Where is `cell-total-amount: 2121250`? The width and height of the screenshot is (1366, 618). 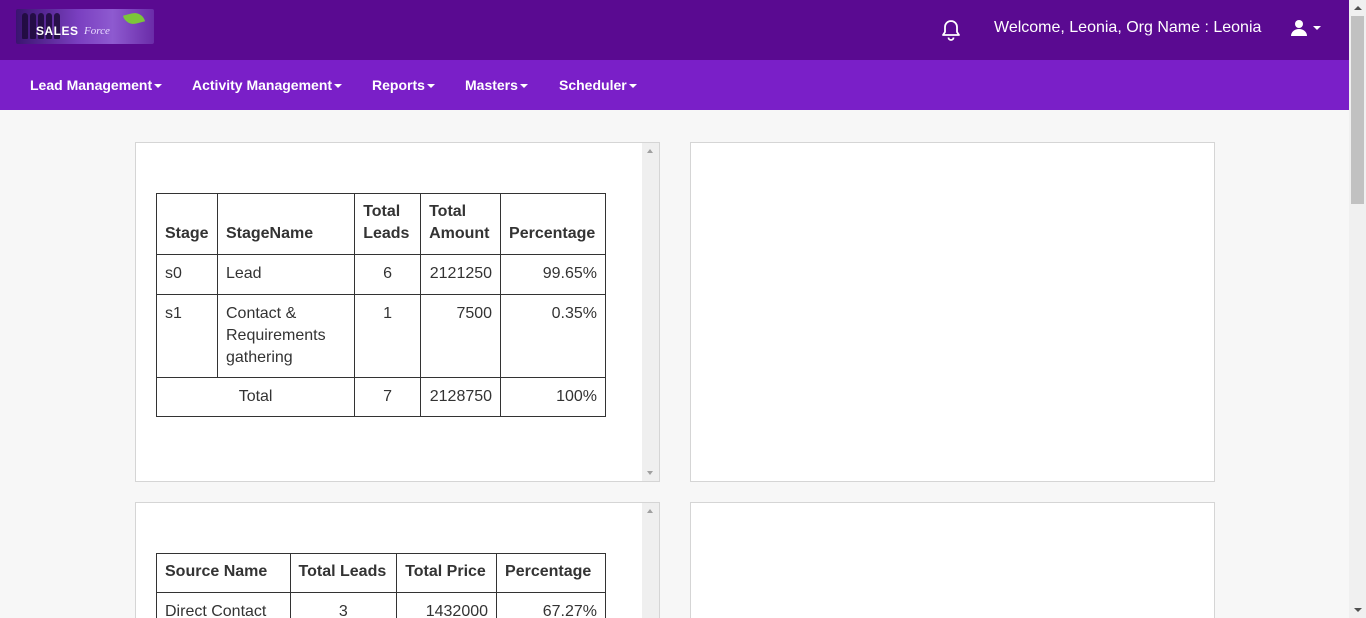
cell-total-amount: 2121250 is located at coordinates (461, 274).